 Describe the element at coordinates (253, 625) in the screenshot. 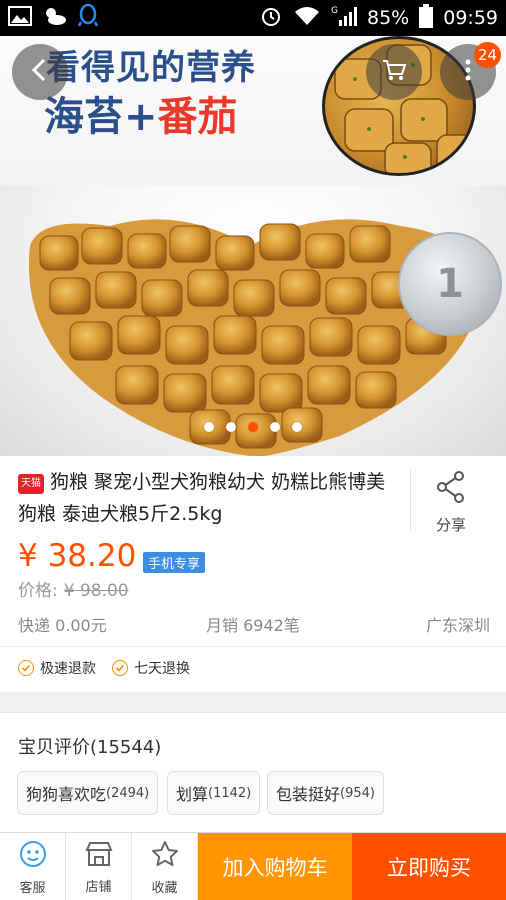

I see `monthly-sales: 月销 6942笔` at that location.